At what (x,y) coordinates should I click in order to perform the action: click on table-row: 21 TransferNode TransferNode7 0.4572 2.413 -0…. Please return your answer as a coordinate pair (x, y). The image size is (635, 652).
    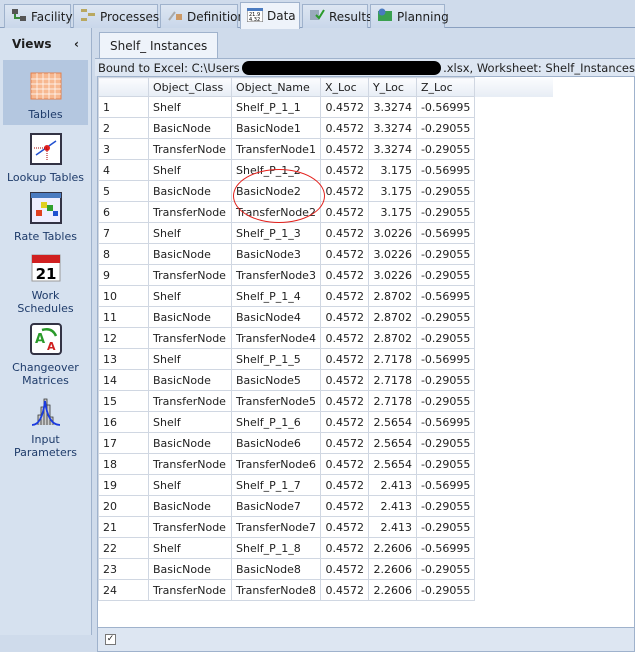
    Looking at the image, I should click on (325, 527).